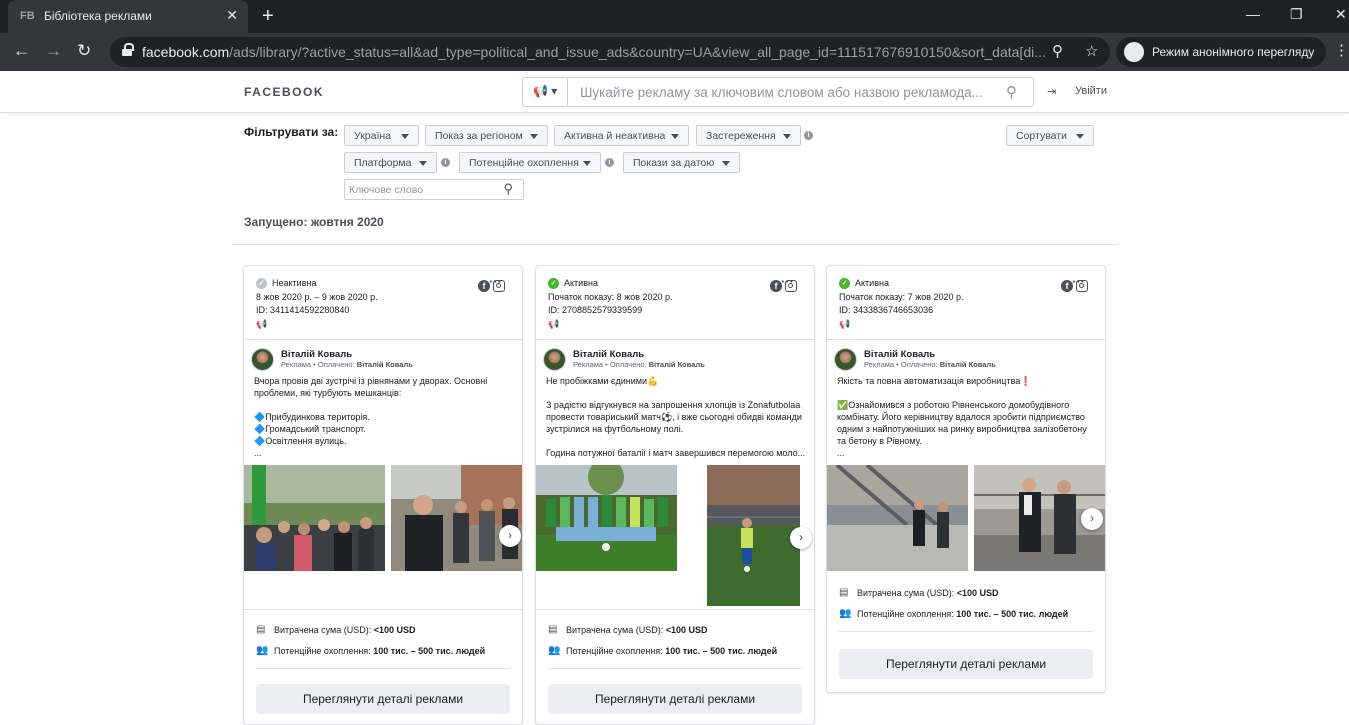  Describe the element at coordinates (383, 590) in the screenshot. I see `carousel-spacer` at that location.